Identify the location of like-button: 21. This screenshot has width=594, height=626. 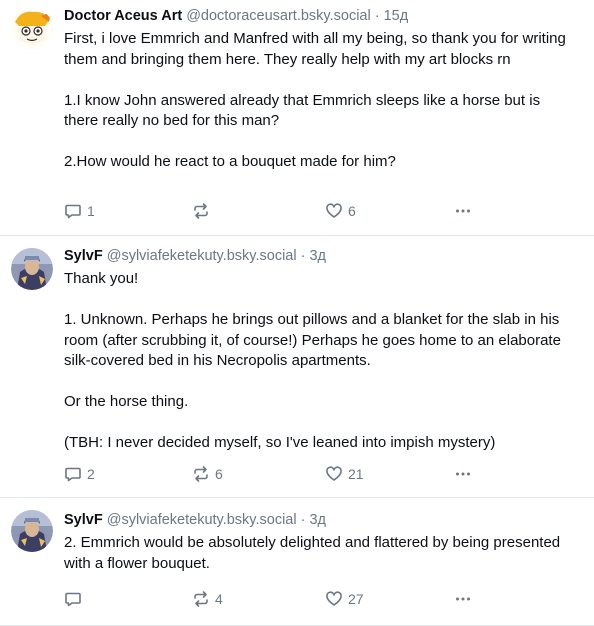
(344, 474).